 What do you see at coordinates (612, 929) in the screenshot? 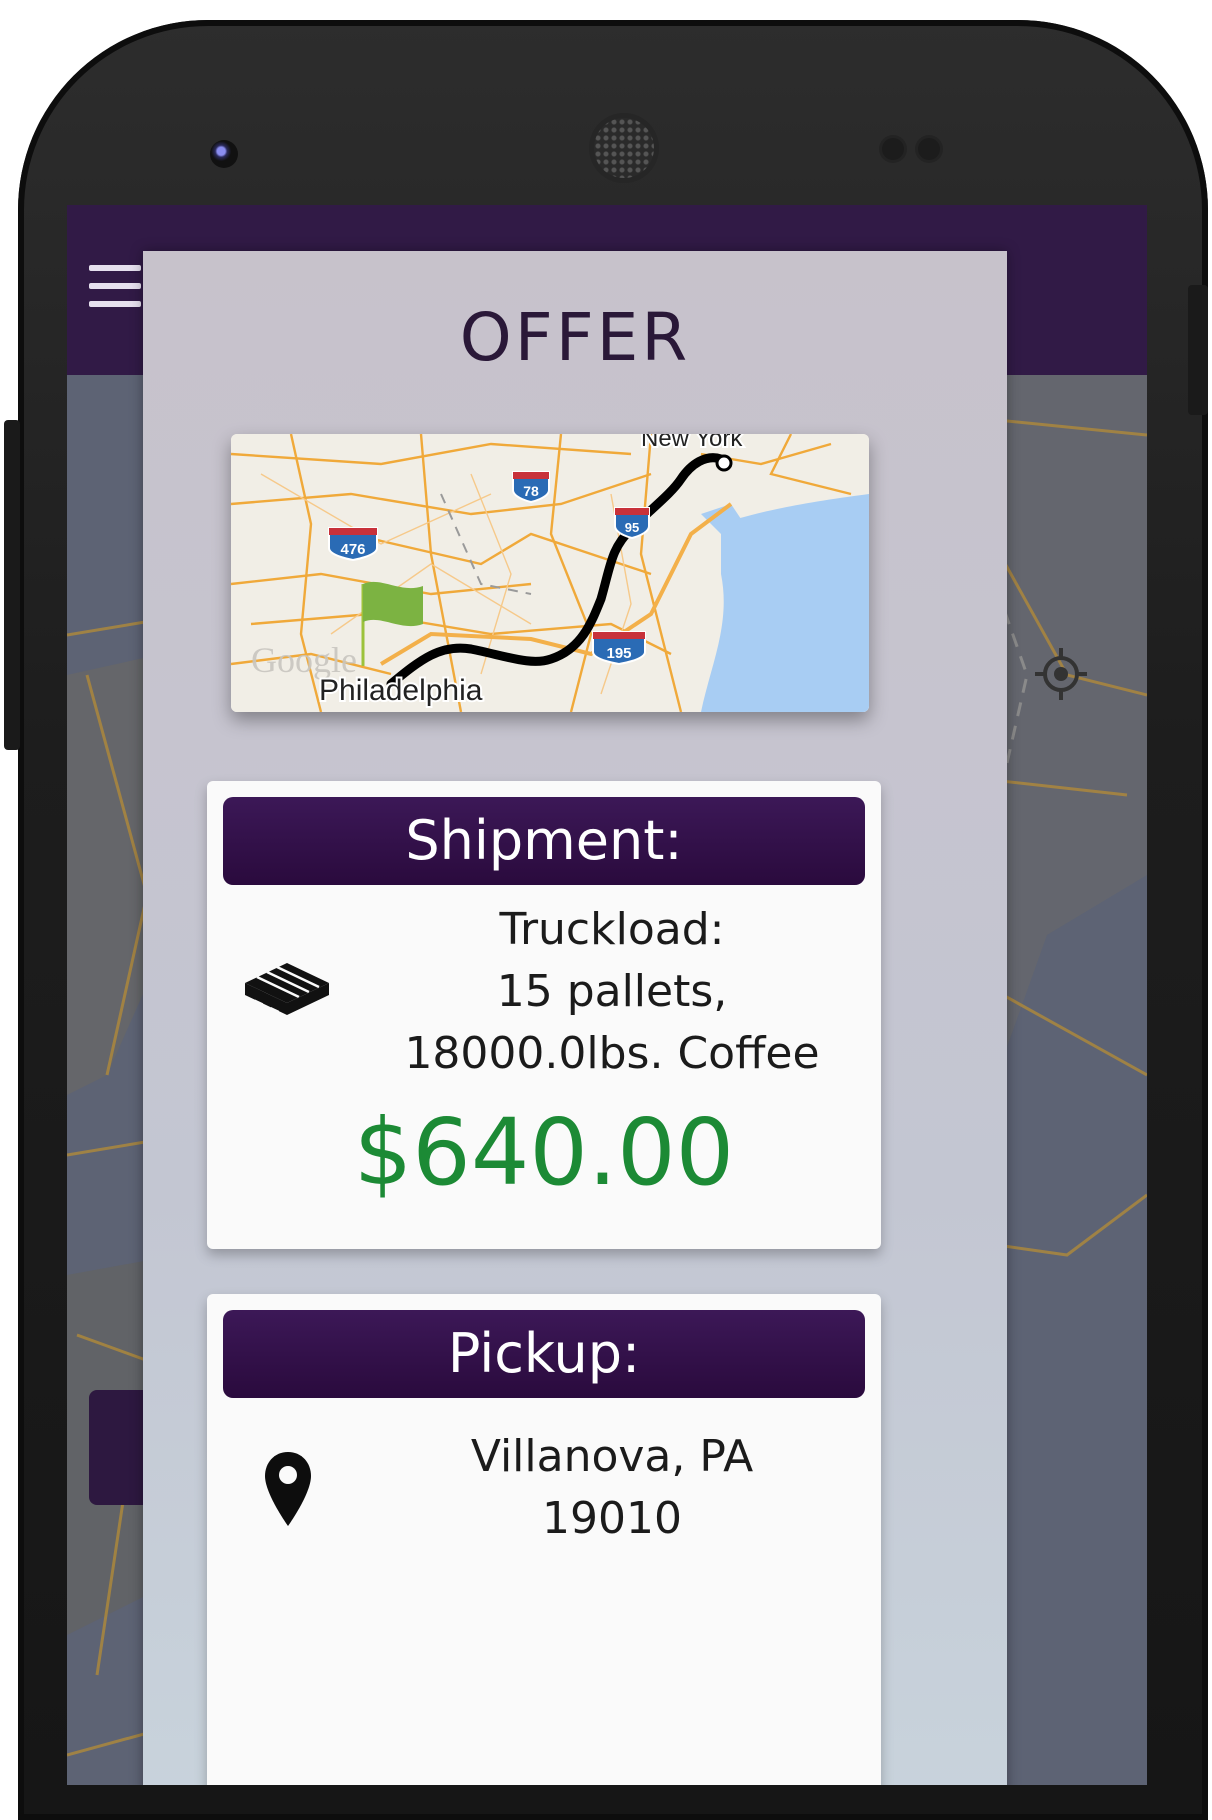
I see `shipment-type: Truckload:` at bounding box center [612, 929].